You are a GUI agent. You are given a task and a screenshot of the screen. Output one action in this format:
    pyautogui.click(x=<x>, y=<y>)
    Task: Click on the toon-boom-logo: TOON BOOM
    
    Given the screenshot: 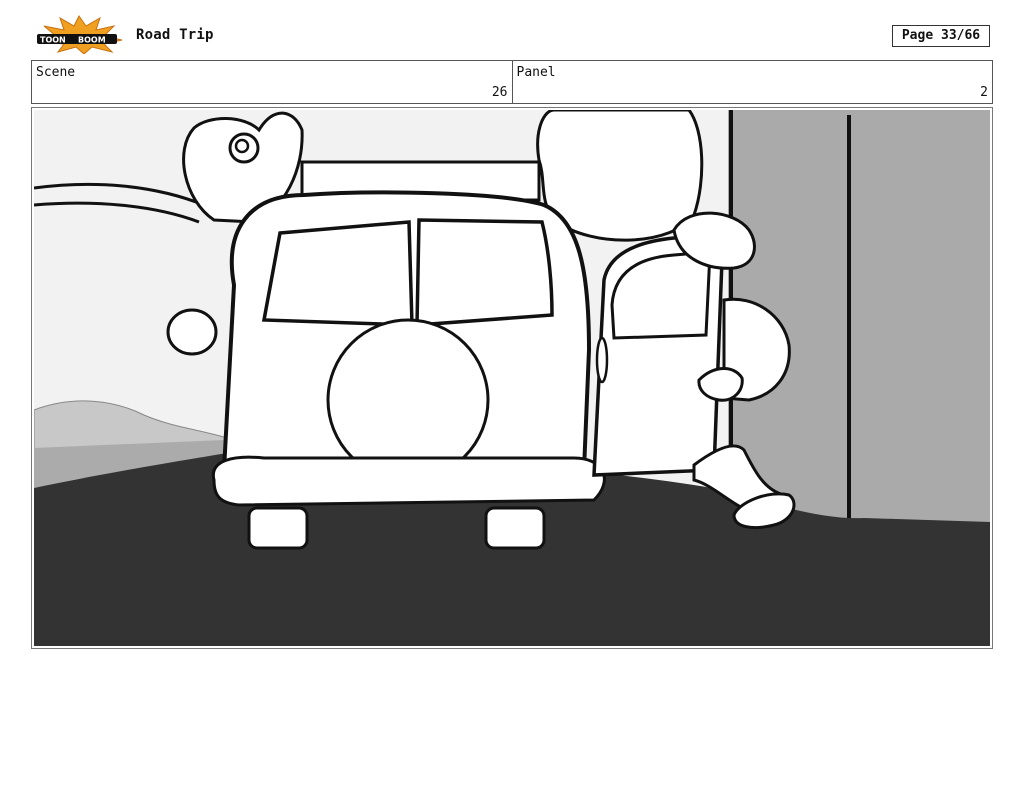 What is the action you would take?
    pyautogui.click(x=80, y=34)
    